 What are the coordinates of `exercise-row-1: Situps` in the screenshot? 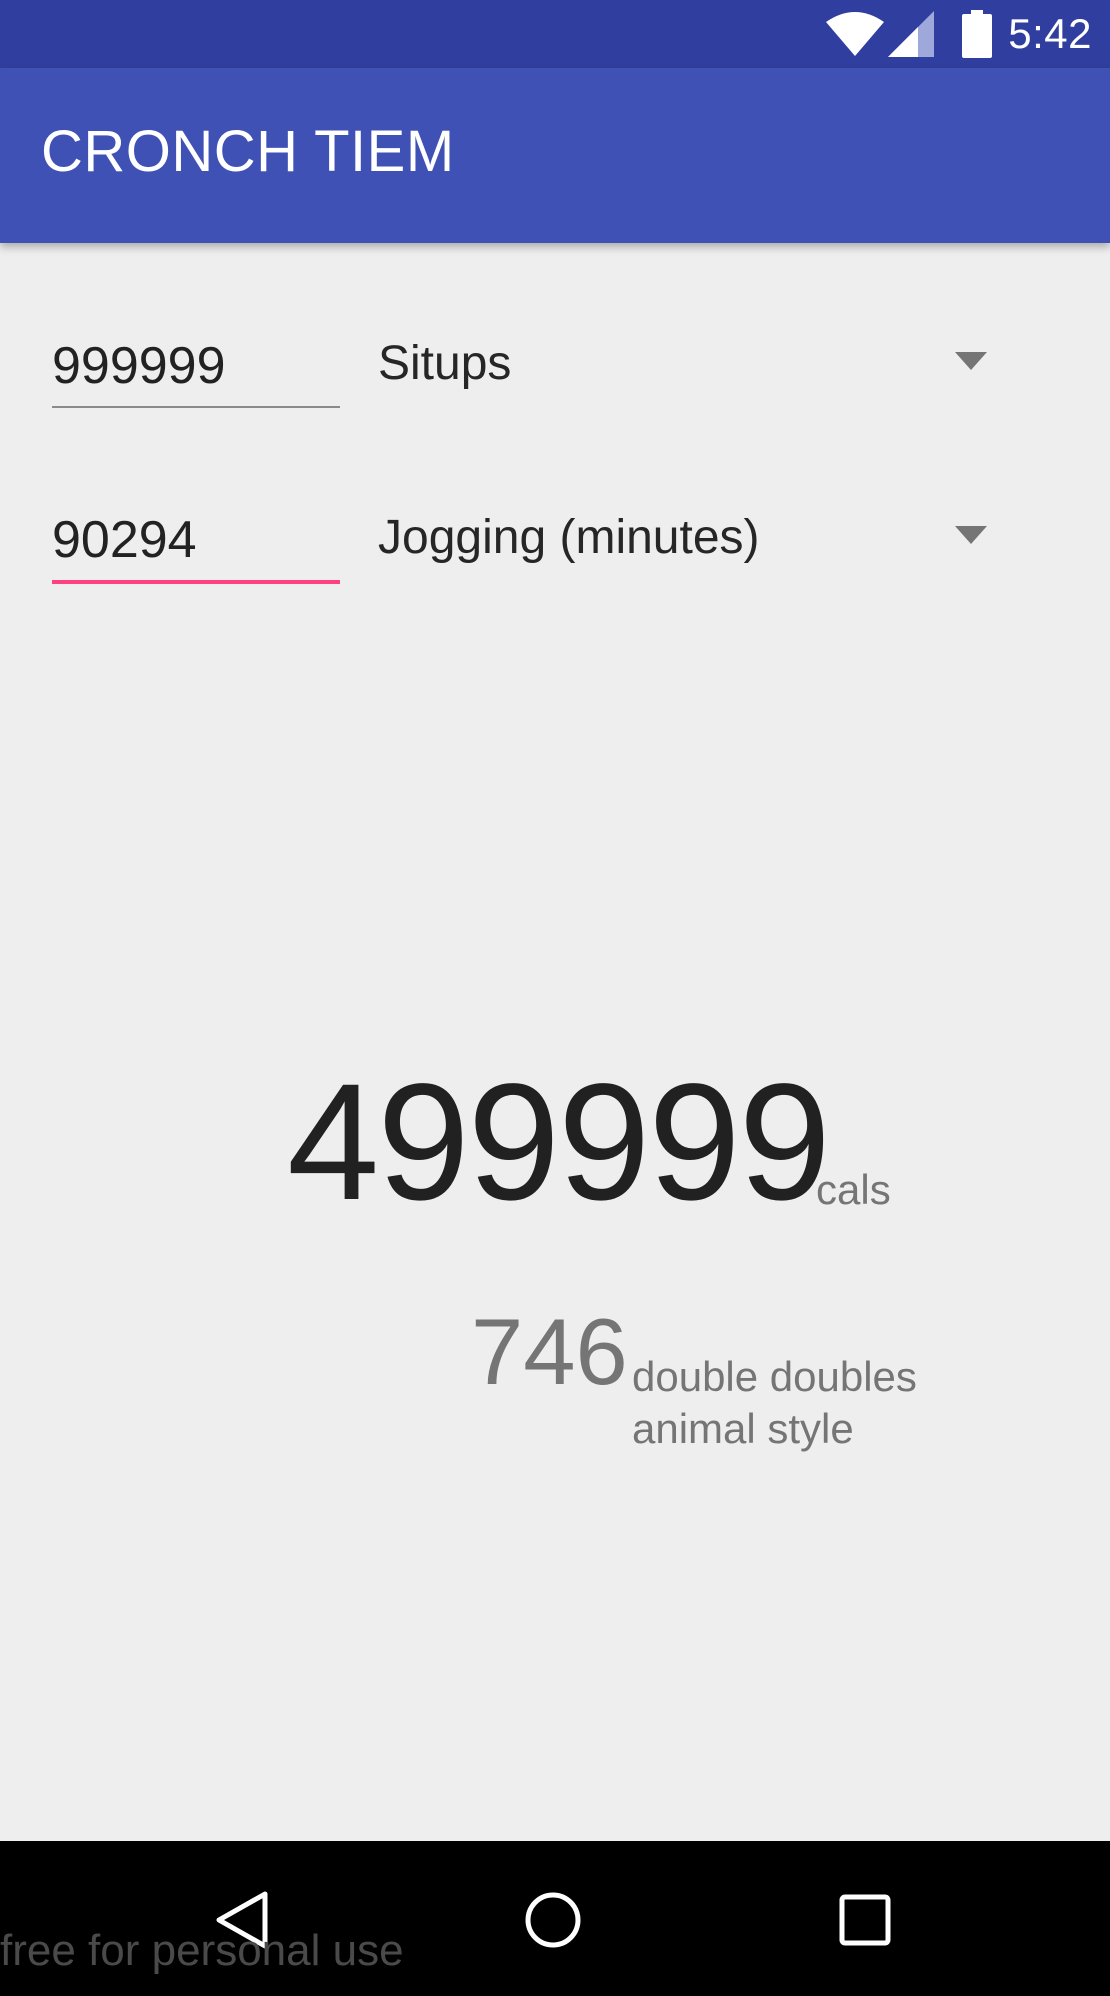 It's located at (555, 381).